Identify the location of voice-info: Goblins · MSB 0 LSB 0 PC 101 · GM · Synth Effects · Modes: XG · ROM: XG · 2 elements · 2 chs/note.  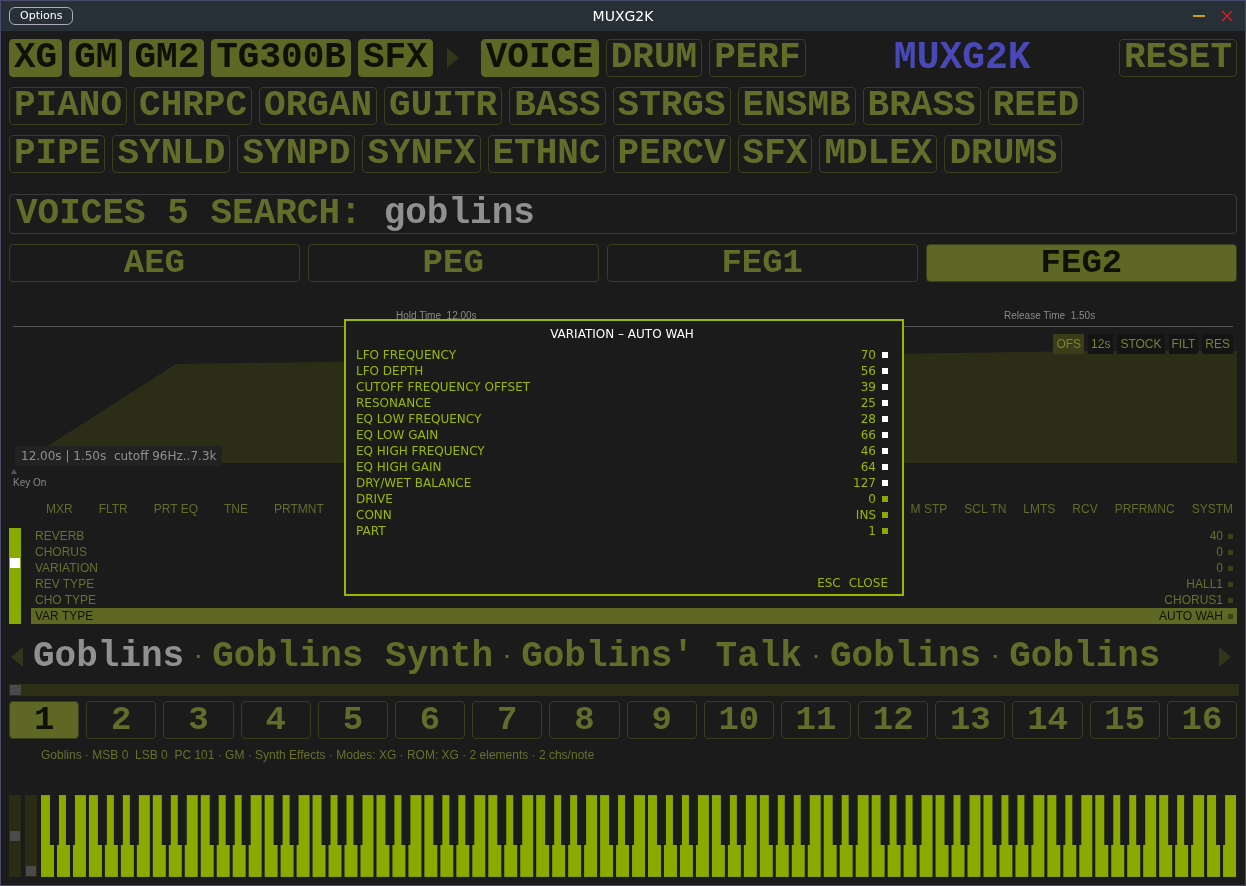
(318, 755).